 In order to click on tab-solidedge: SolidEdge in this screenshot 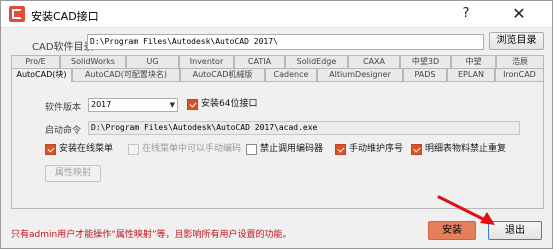, I will do `click(316, 61)`.